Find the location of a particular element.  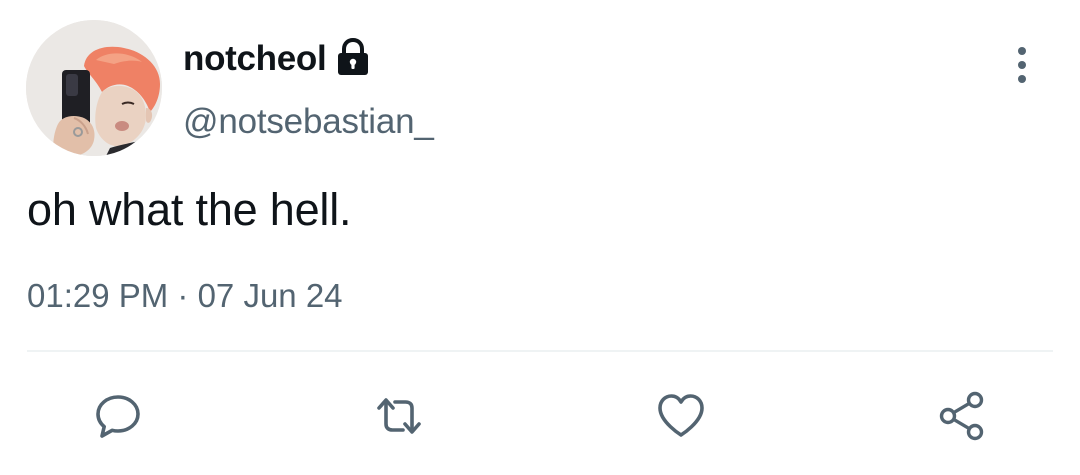

tweet-timestamp: 01:29 PM · 07 Jun 24 is located at coordinates (185, 296).